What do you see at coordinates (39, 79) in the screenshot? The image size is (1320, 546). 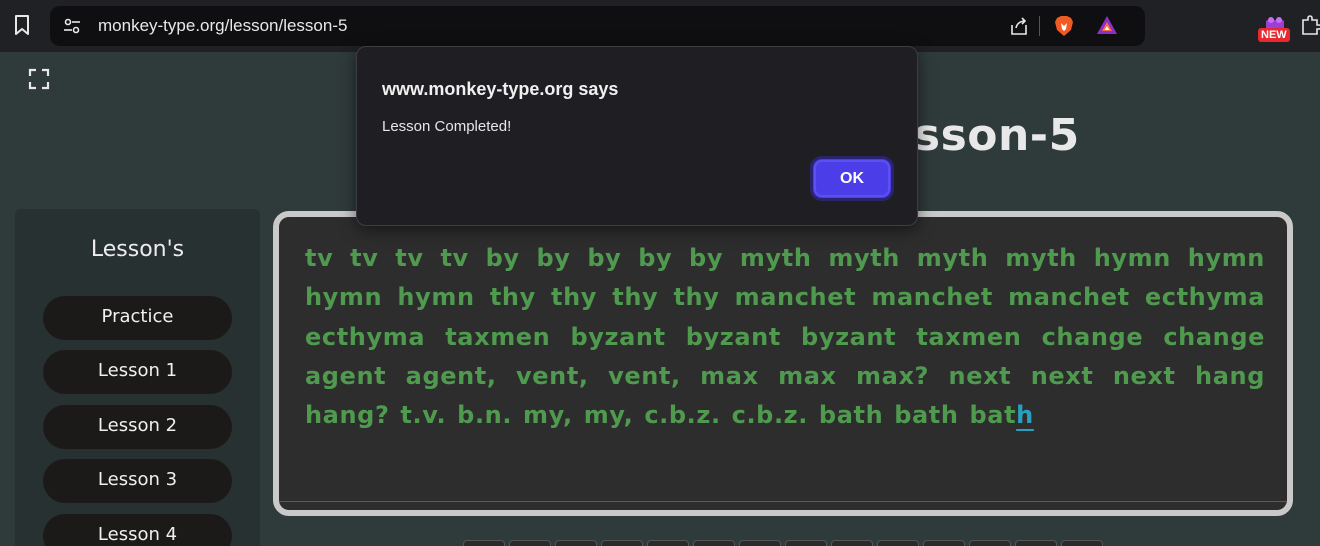 I see `fullscreen-icon` at bounding box center [39, 79].